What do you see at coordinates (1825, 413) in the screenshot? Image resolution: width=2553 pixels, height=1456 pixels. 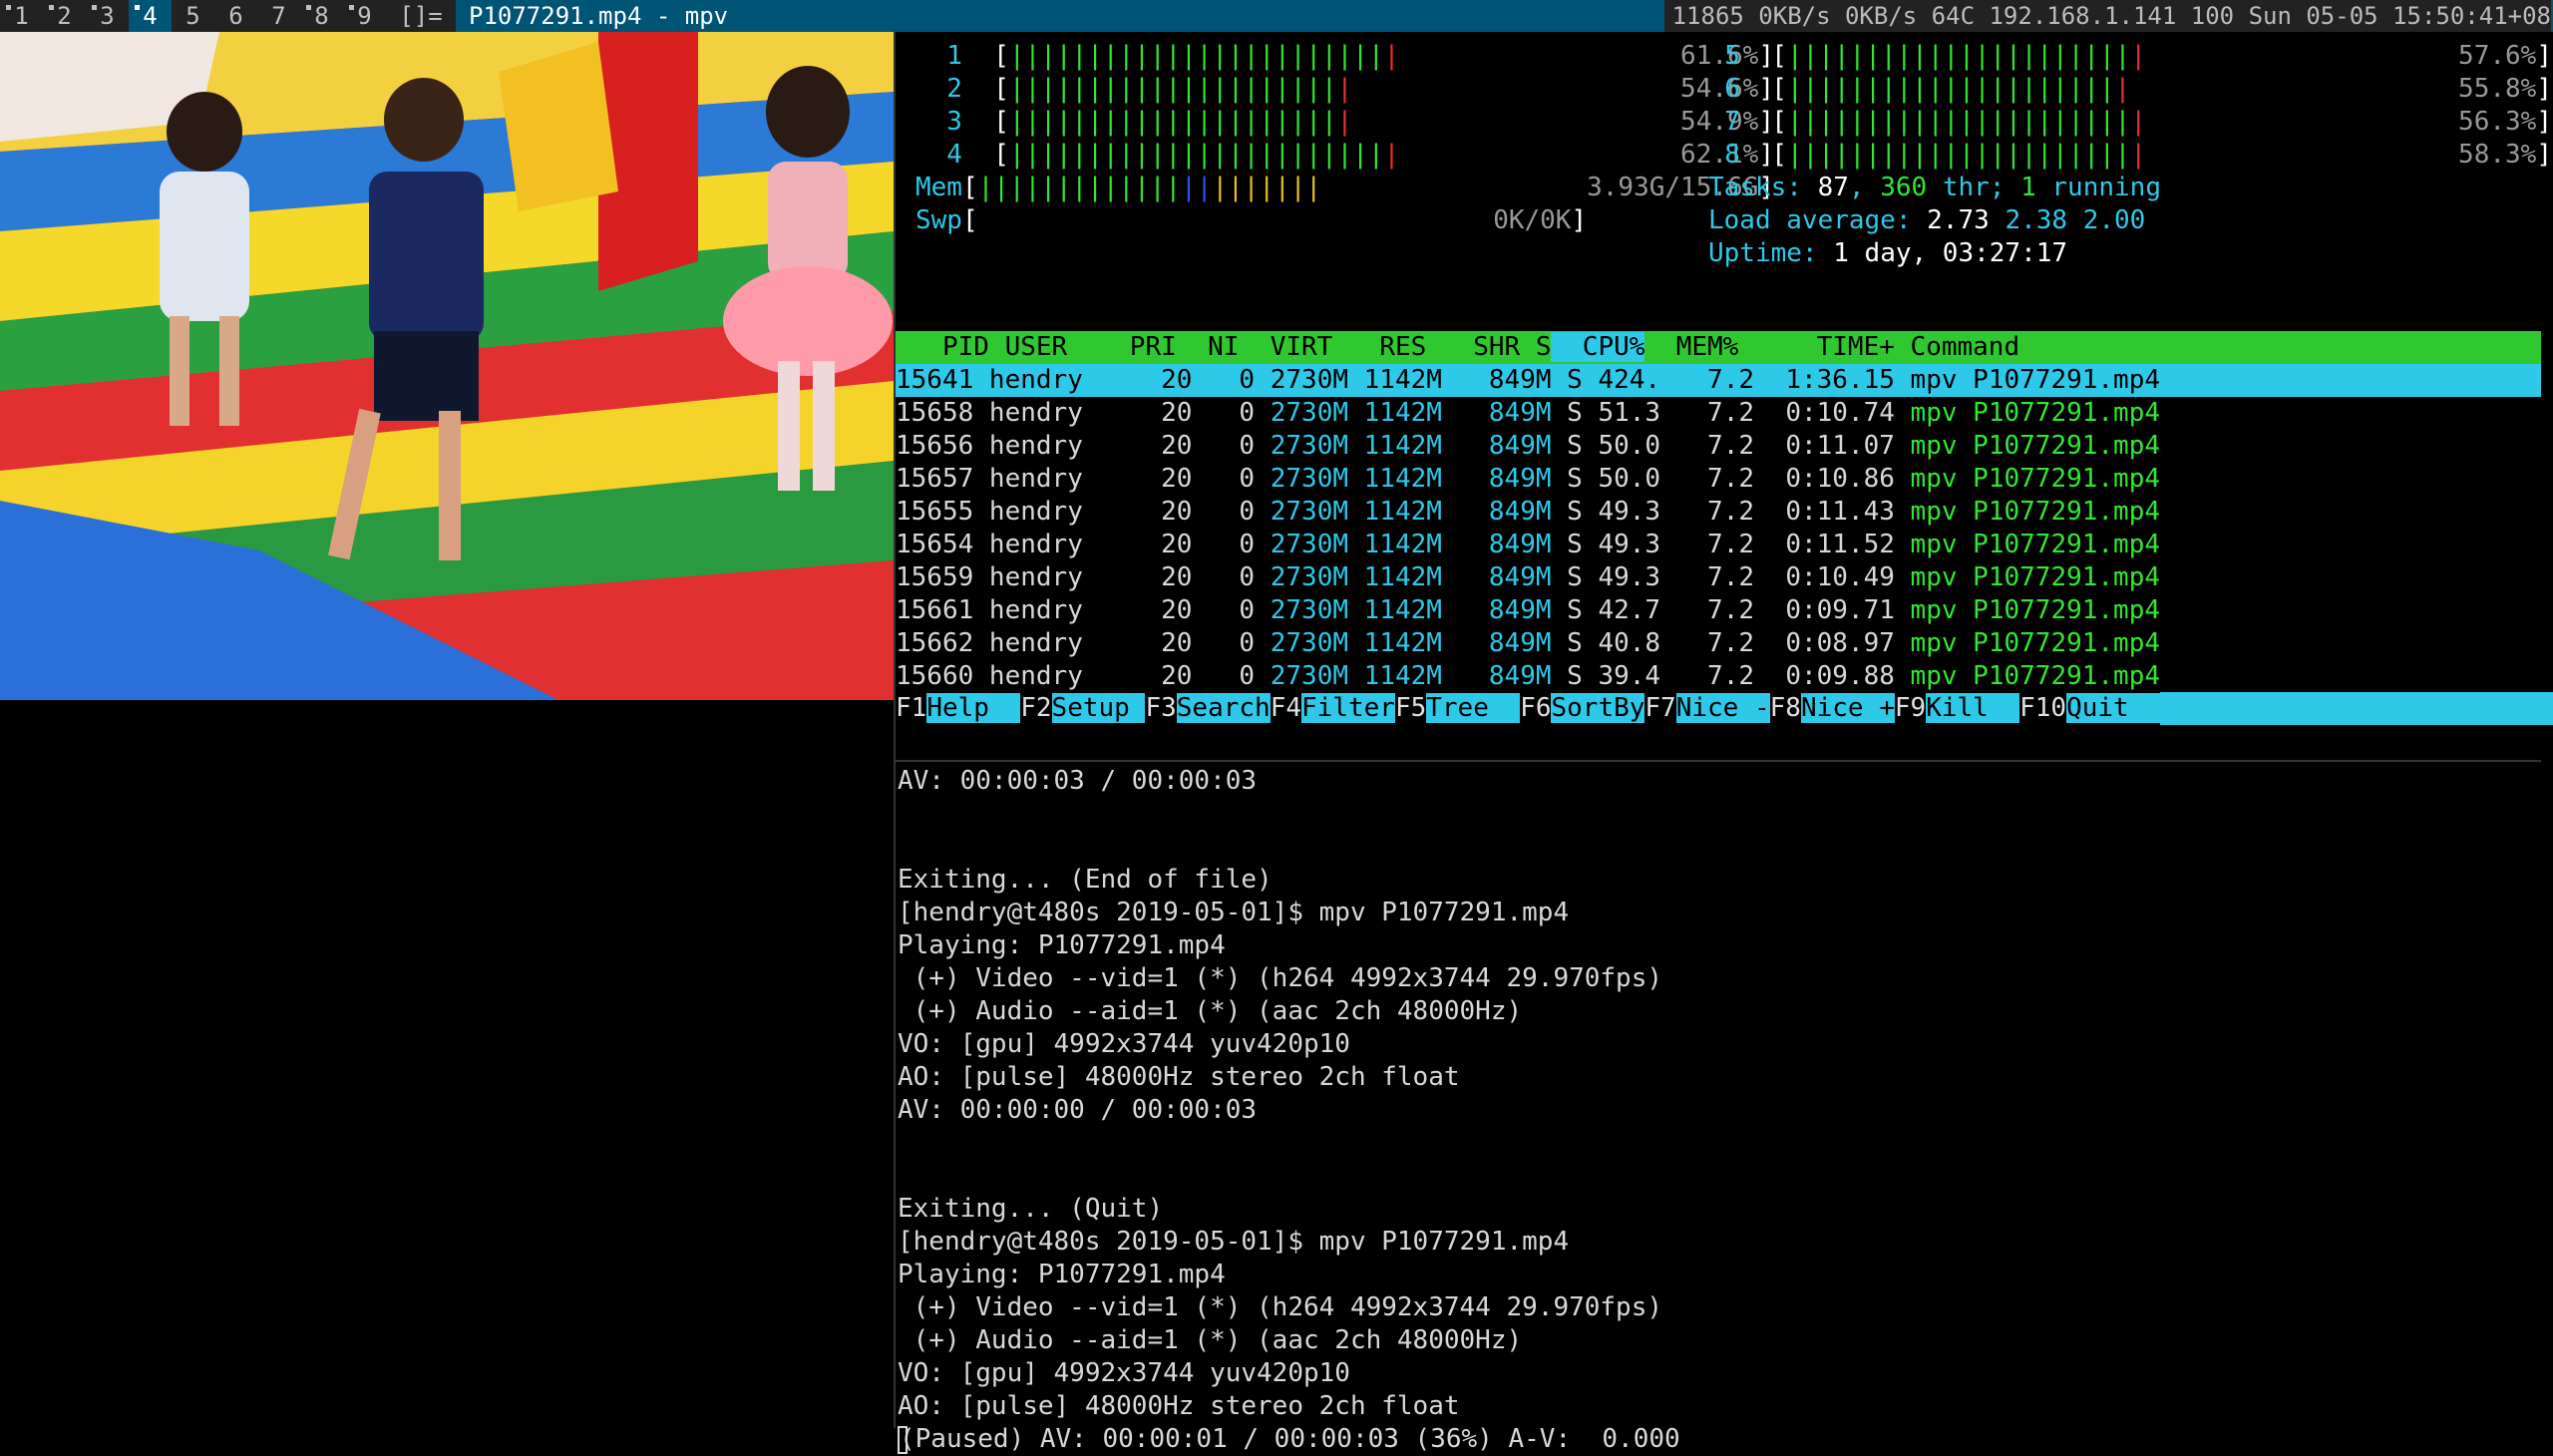 I see `process-time: 0:10.74` at bounding box center [1825, 413].